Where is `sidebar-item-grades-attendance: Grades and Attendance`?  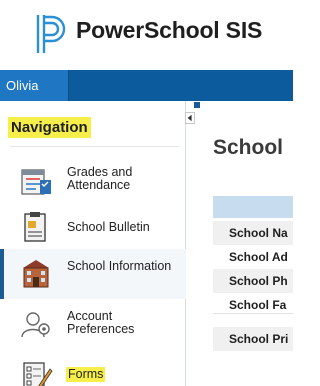 sidebar-item-grades-attendance: Grades and Attendance is located at coordinates (93, 181).